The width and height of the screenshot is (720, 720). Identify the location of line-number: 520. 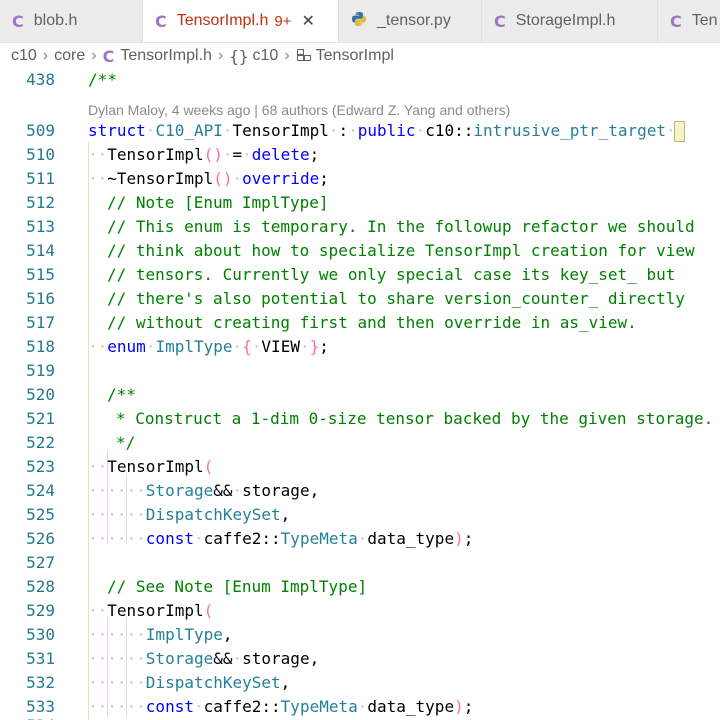
(40, 394).